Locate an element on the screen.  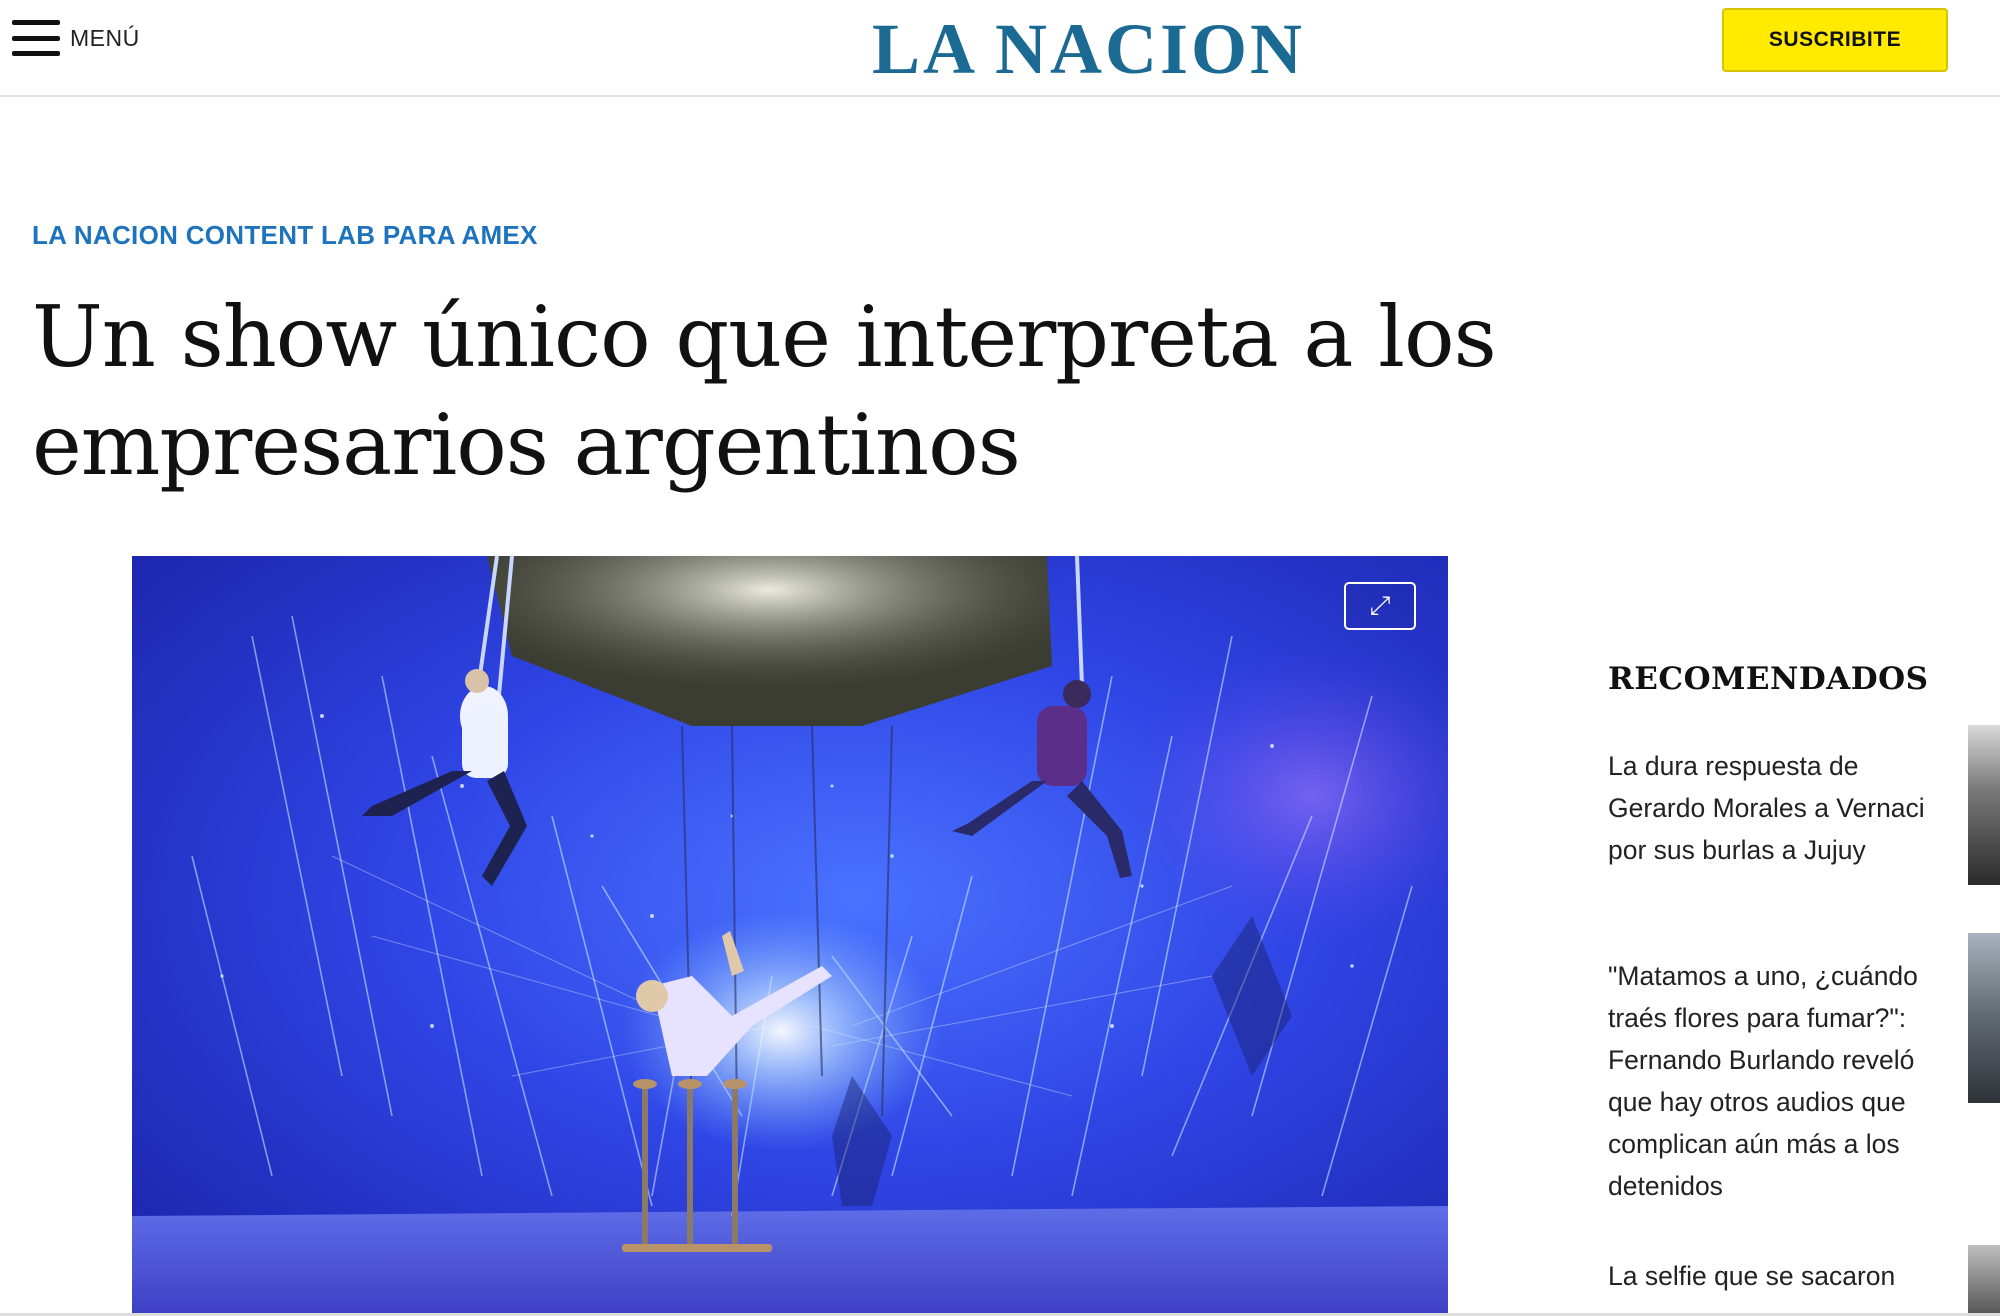
subscribe-button: SUSCRIBITE is located at coordinates (1835, 40).